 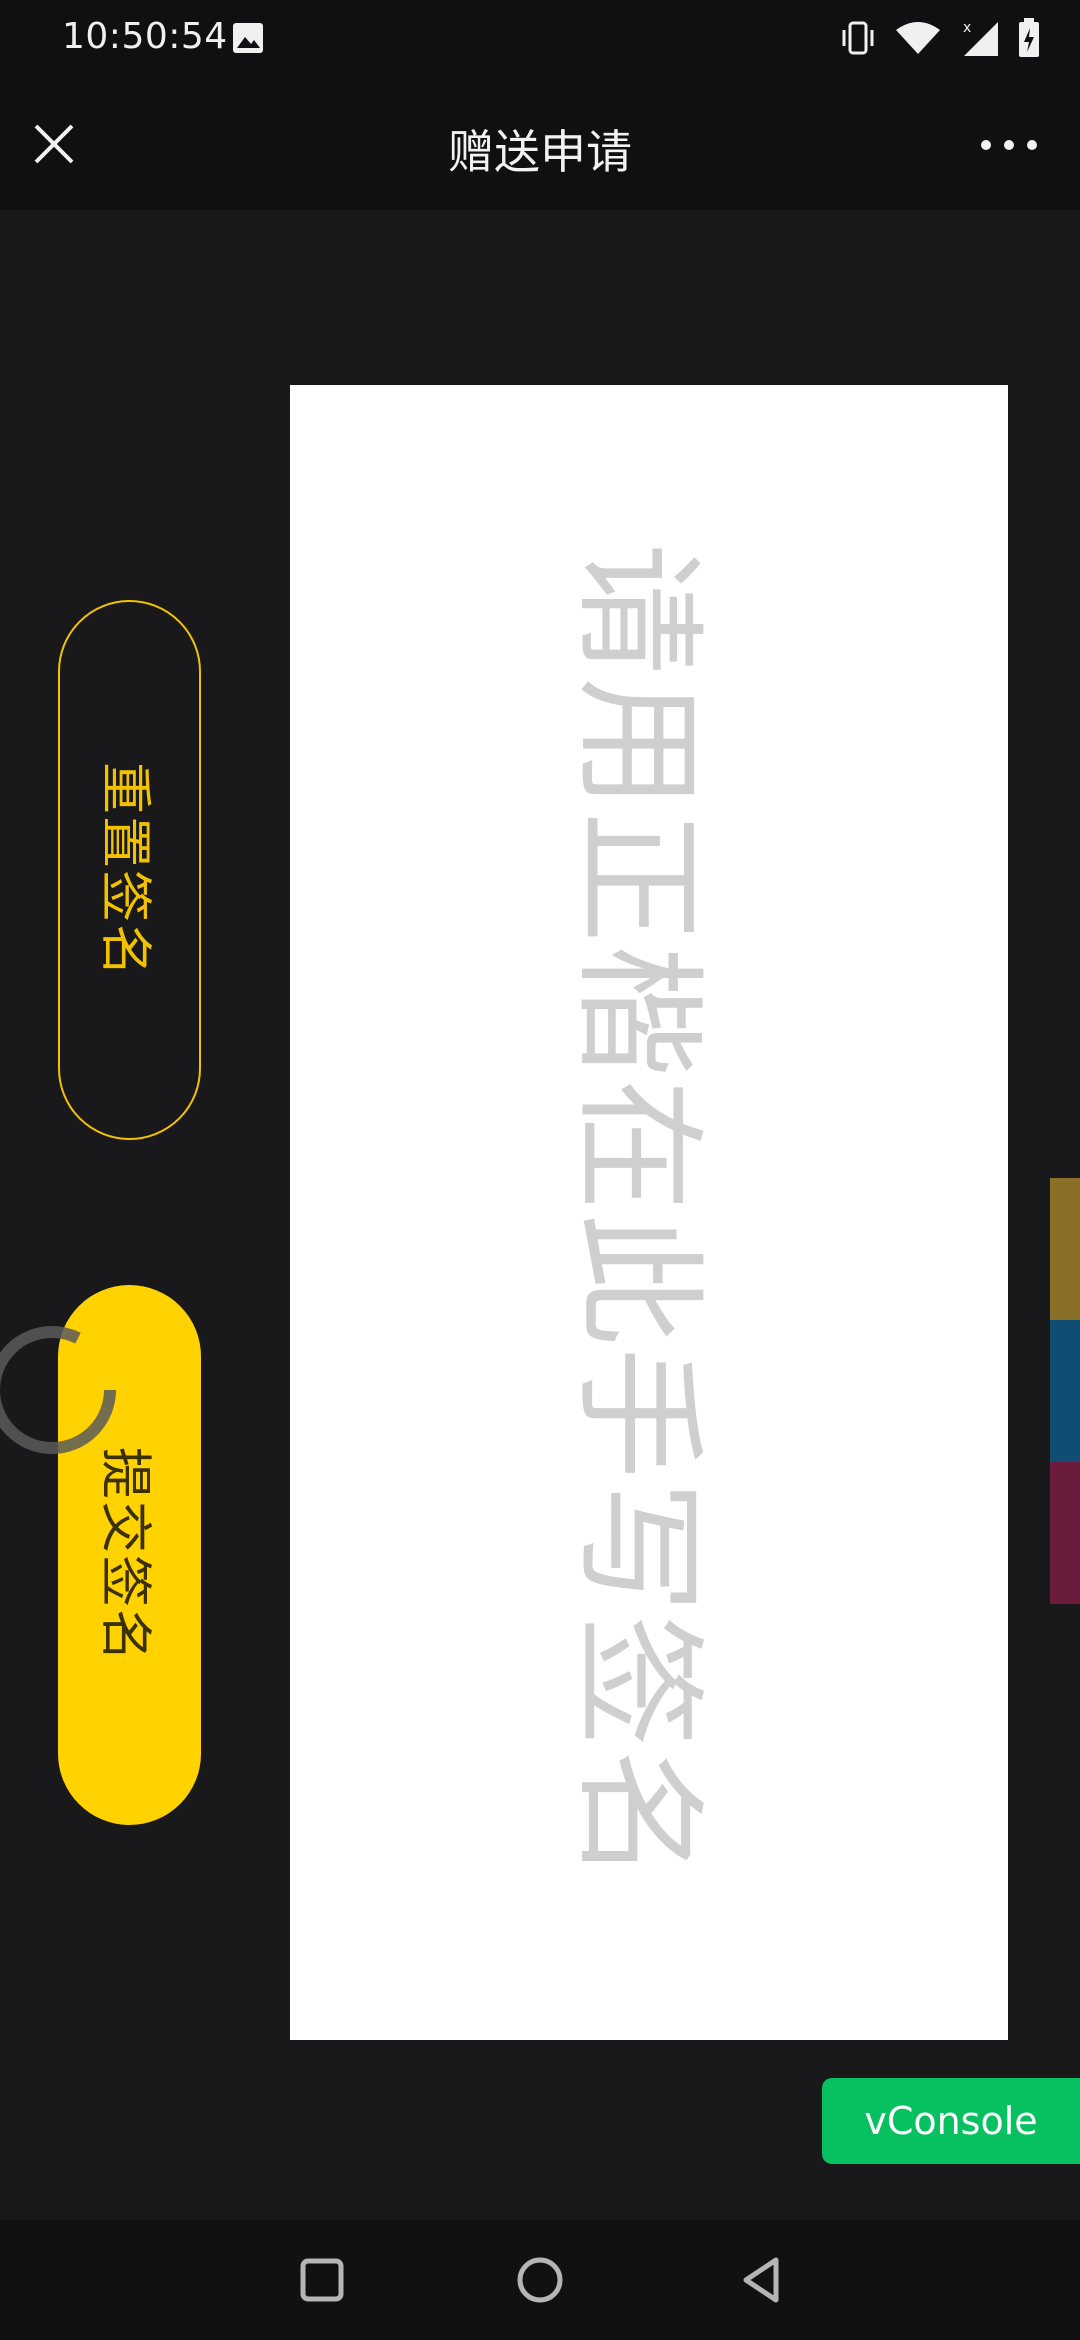 I want to click on page-title: 赠送申请, so click(x=540, y=152).